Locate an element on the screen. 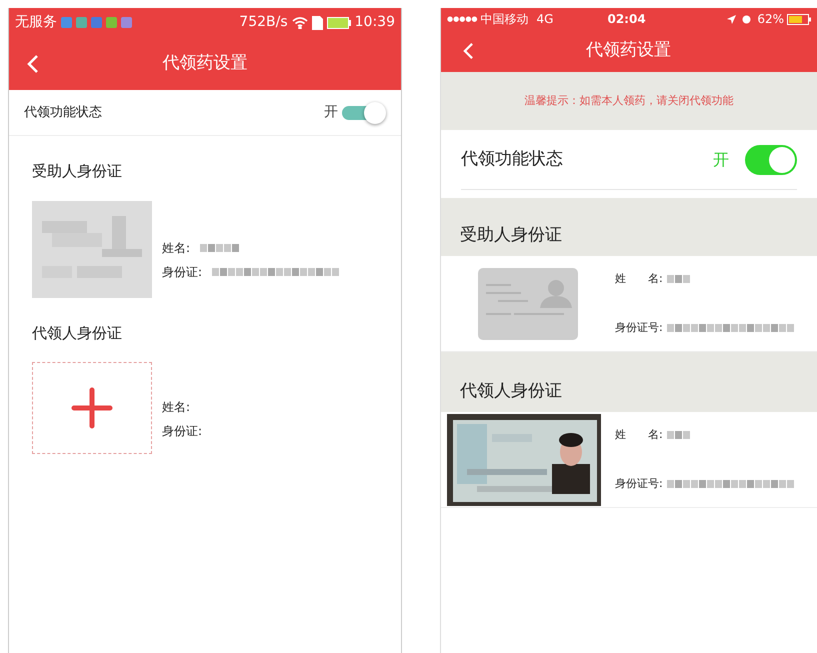  alarm-icon is located at coordinates (747, 19).